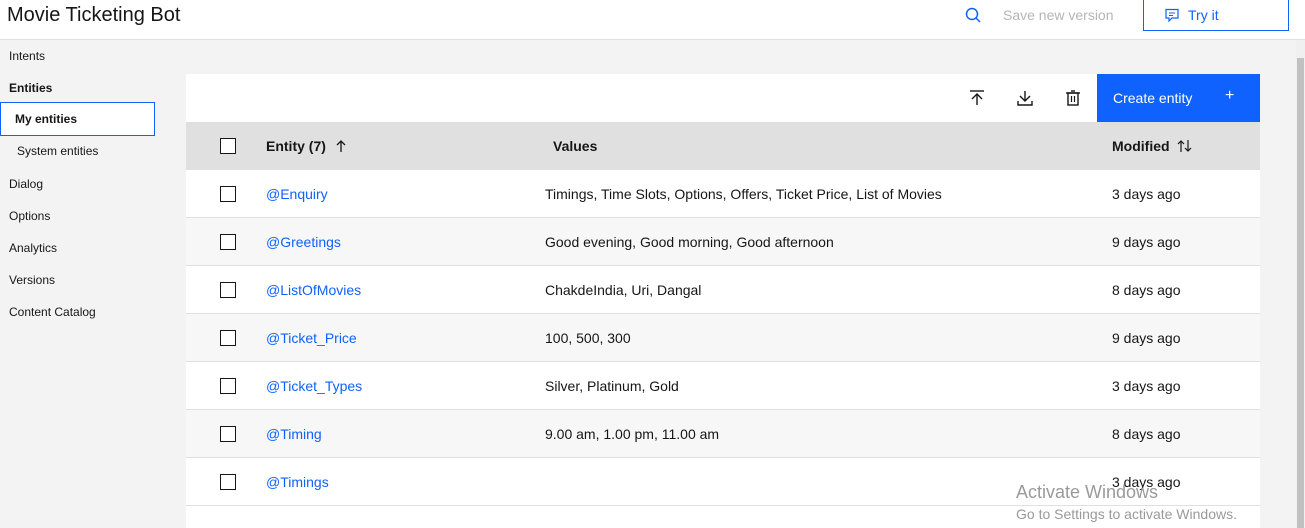  What do you see at coordinates (46, 119) in the screenshot?
I see `sidebar-item-label: My entities` at bounding box center [46, 119].